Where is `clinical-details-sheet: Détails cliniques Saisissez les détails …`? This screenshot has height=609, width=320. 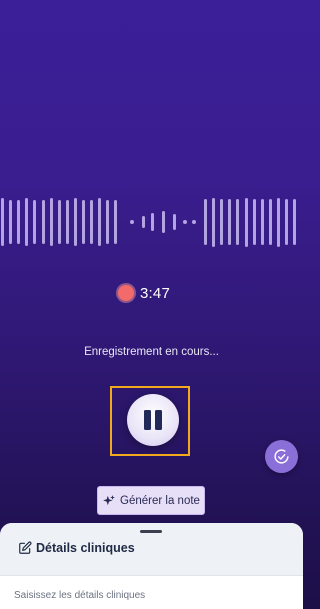
clinical-details-sheet: Détails cliniques Saisissez les détails … is located at coordinates (151, 566).